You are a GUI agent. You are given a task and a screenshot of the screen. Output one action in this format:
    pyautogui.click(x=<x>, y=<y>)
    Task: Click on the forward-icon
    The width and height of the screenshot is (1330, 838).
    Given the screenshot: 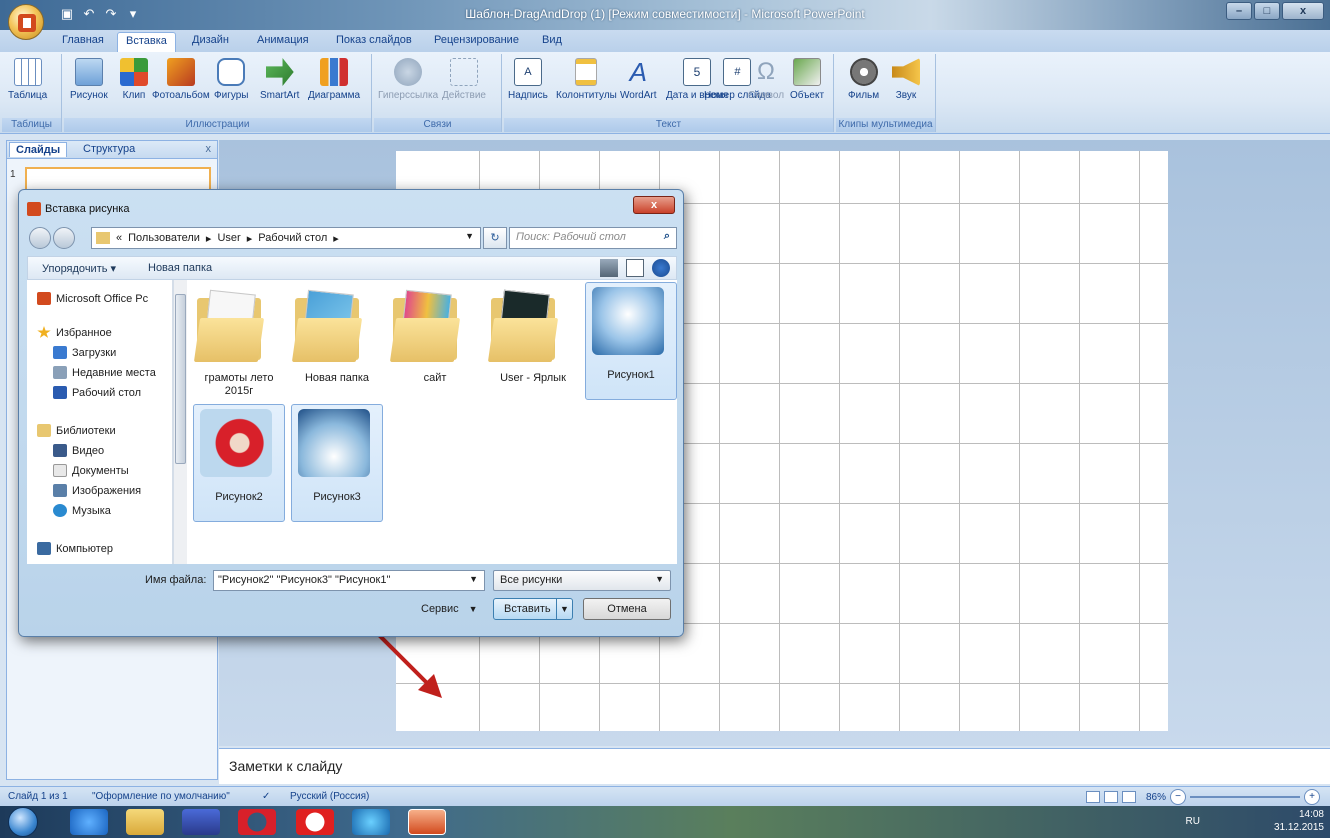 What is the action you would take?
    pyautogui.click(x=64, y=238)
    